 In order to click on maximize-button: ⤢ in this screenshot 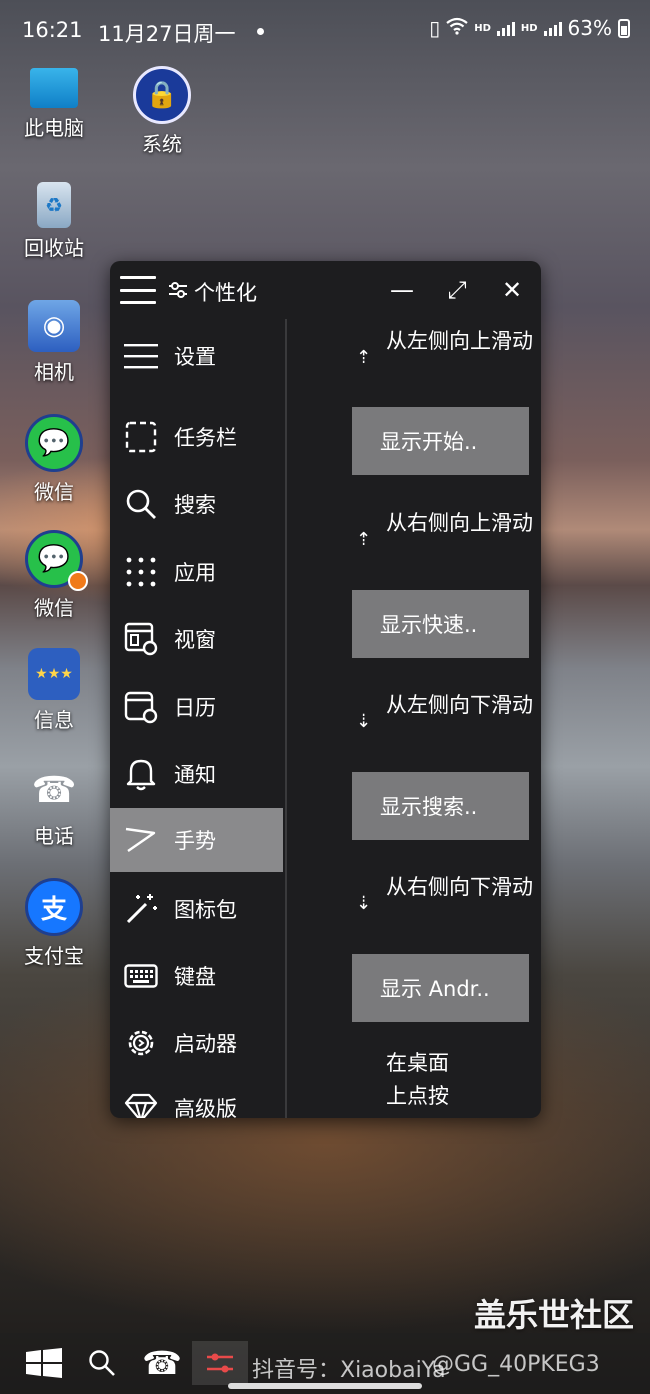, I will do `click(457, 290)`.